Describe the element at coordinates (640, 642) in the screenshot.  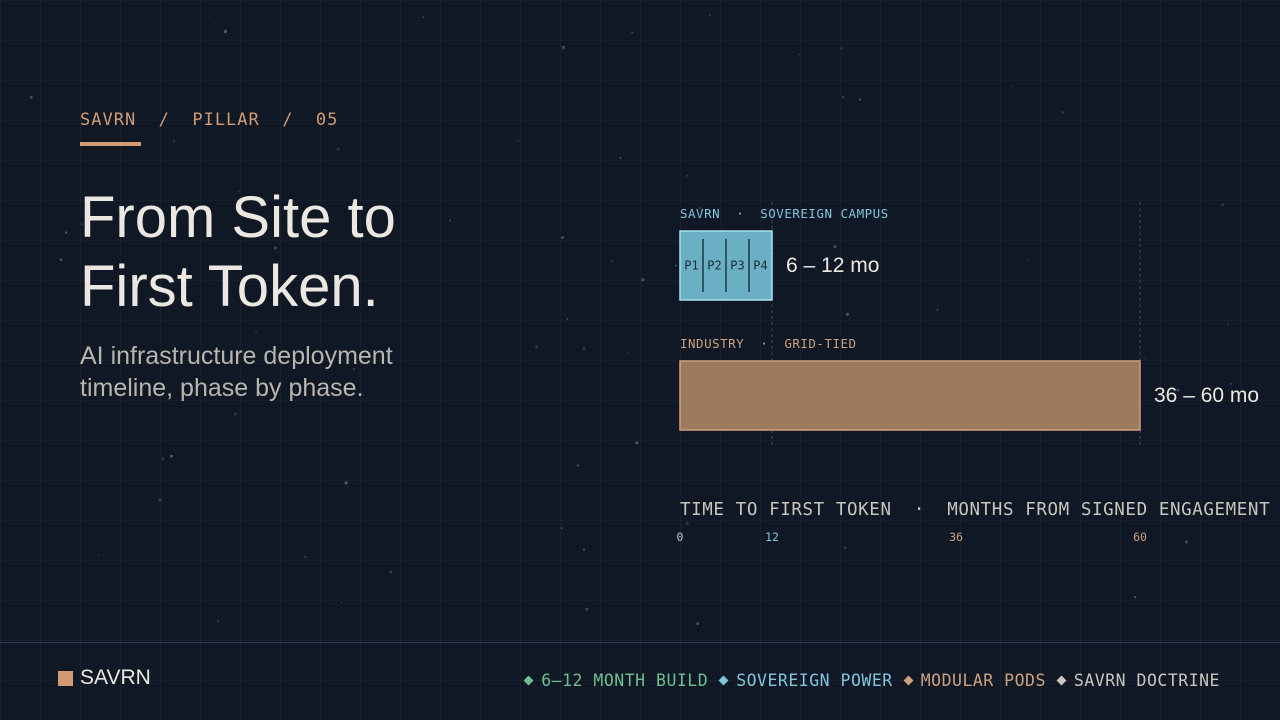
I see `footer-divider` at that location.